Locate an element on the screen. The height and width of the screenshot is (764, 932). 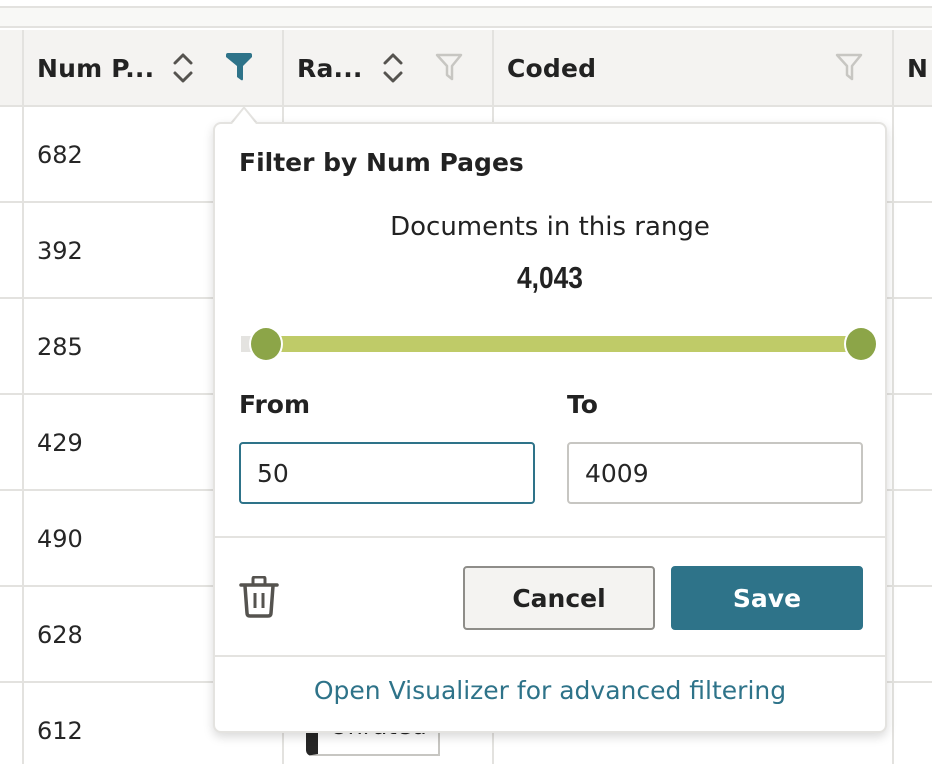
num-pages-cell: 682 is located at coordinates (60, 155).